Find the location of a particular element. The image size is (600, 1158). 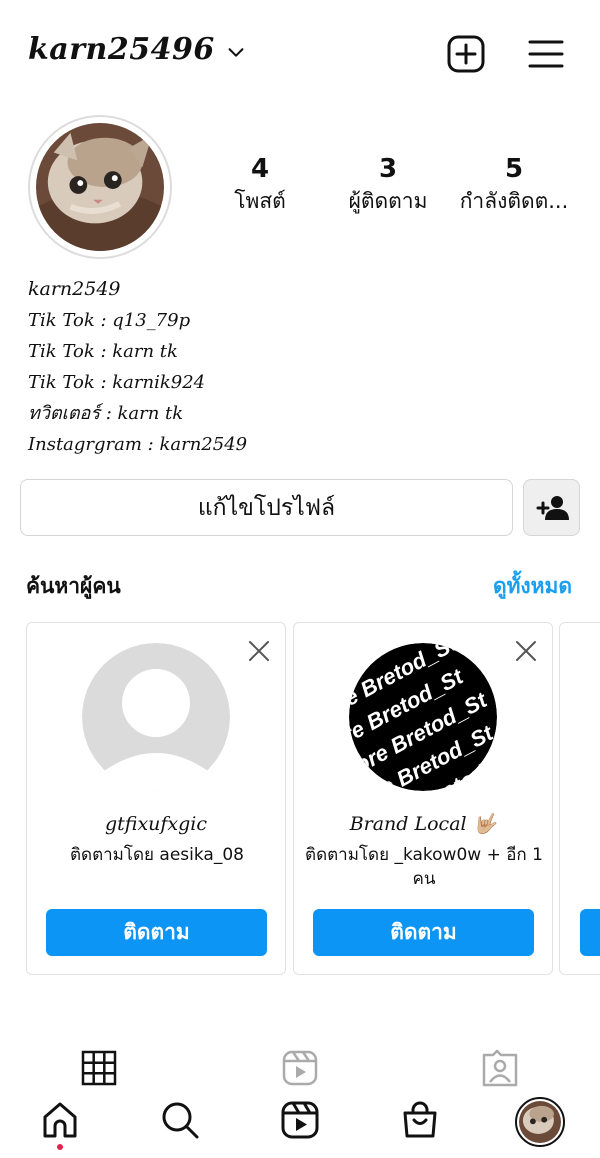

followers-label: ผู้ติดตาม is located at coordinates (388, 201).